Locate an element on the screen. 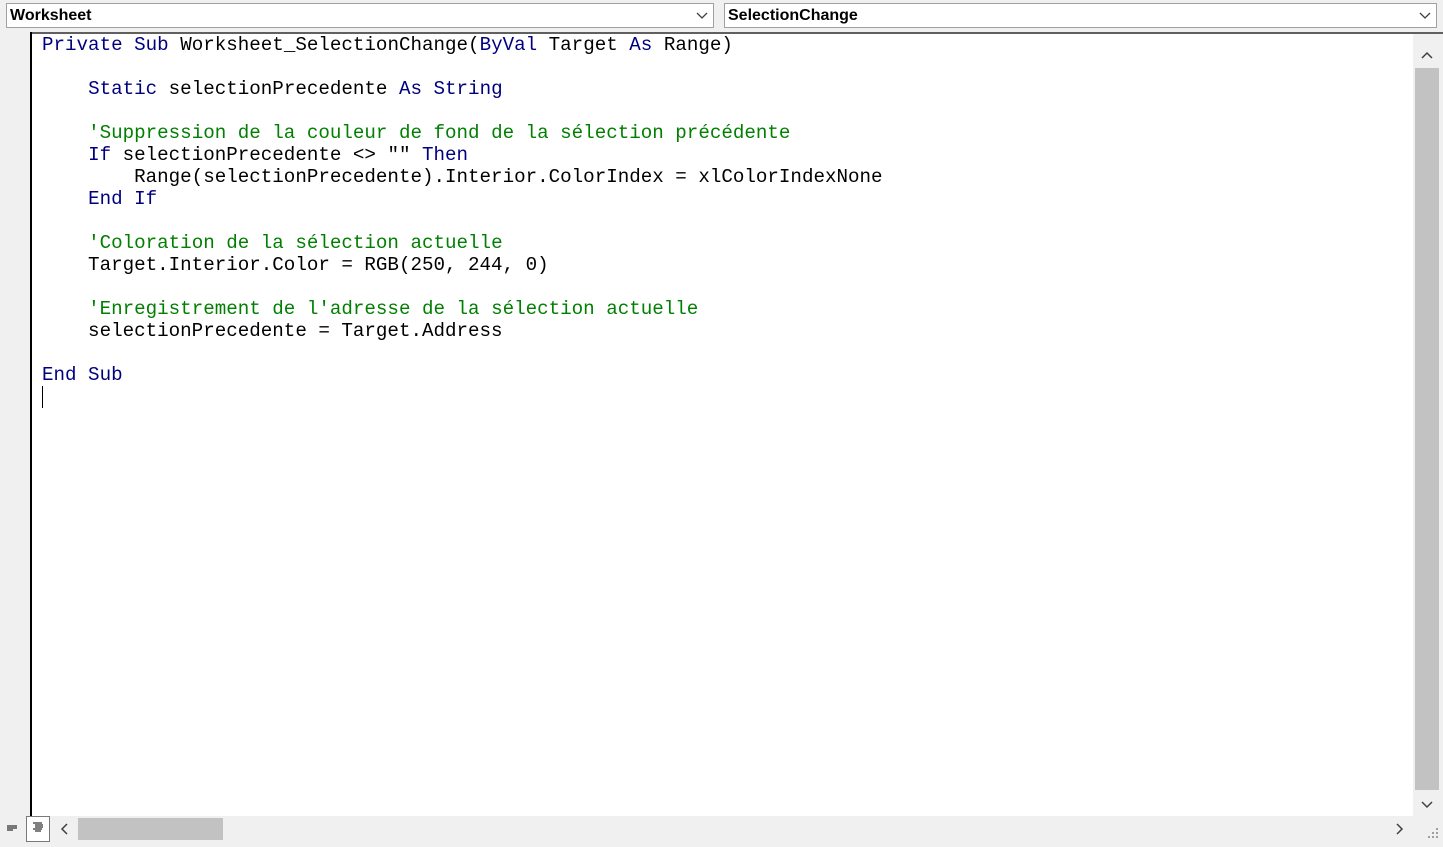 The width and height of the screenshot is (1443, 847). horizontal-scroll-thumb is located at coordinates (150, 829).